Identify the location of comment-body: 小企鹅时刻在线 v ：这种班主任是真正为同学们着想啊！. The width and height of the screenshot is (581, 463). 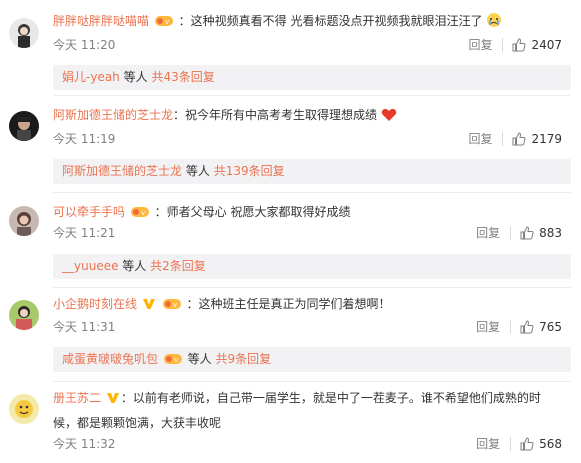
(312, 305).